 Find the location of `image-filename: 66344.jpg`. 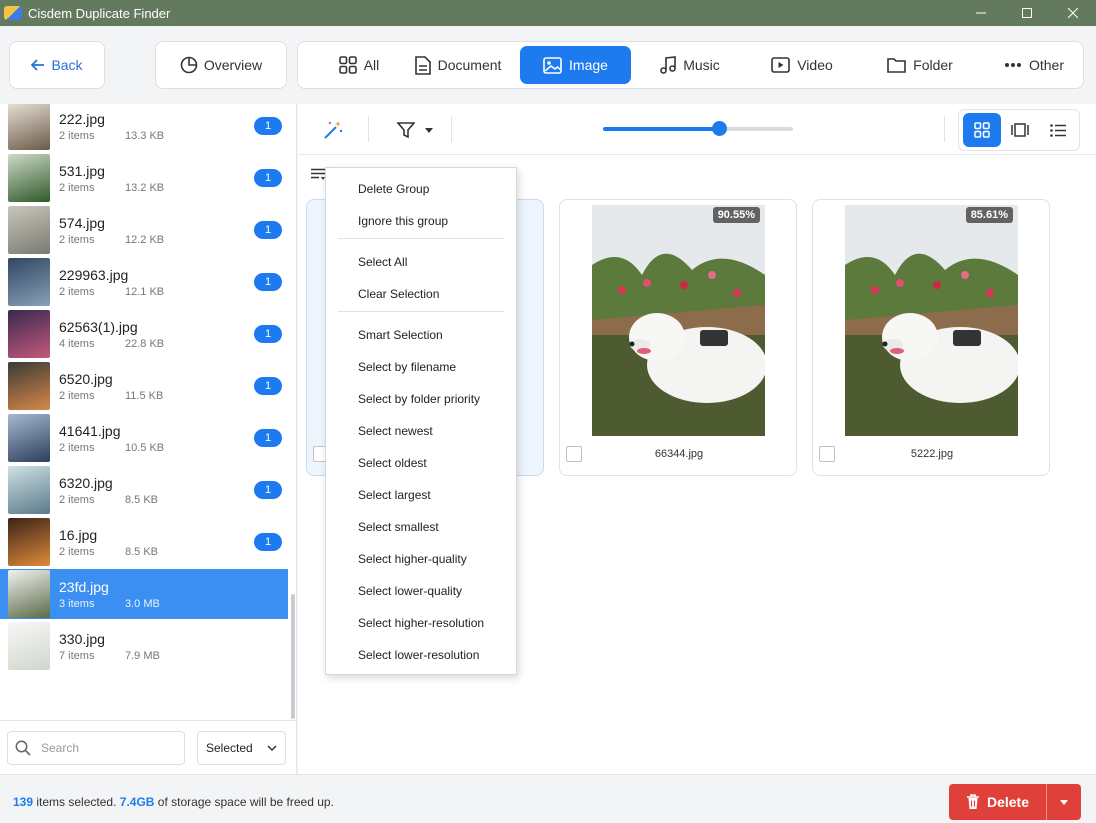

image-filename: 66344.jpg is located at coordinates (679, 454).